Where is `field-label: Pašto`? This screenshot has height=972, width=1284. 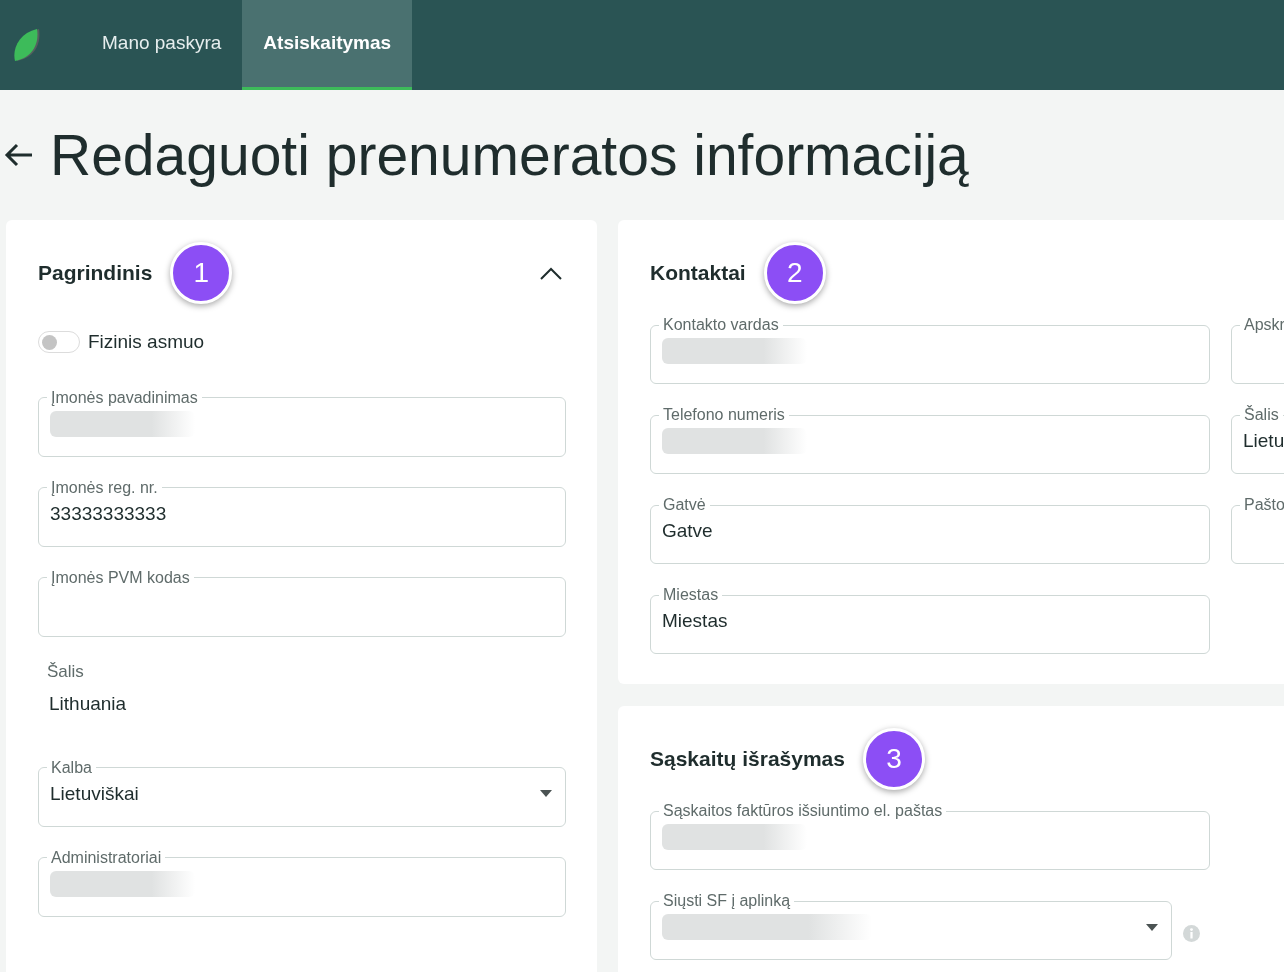 field-label: Pašto is located at coordinates (1263, 505).